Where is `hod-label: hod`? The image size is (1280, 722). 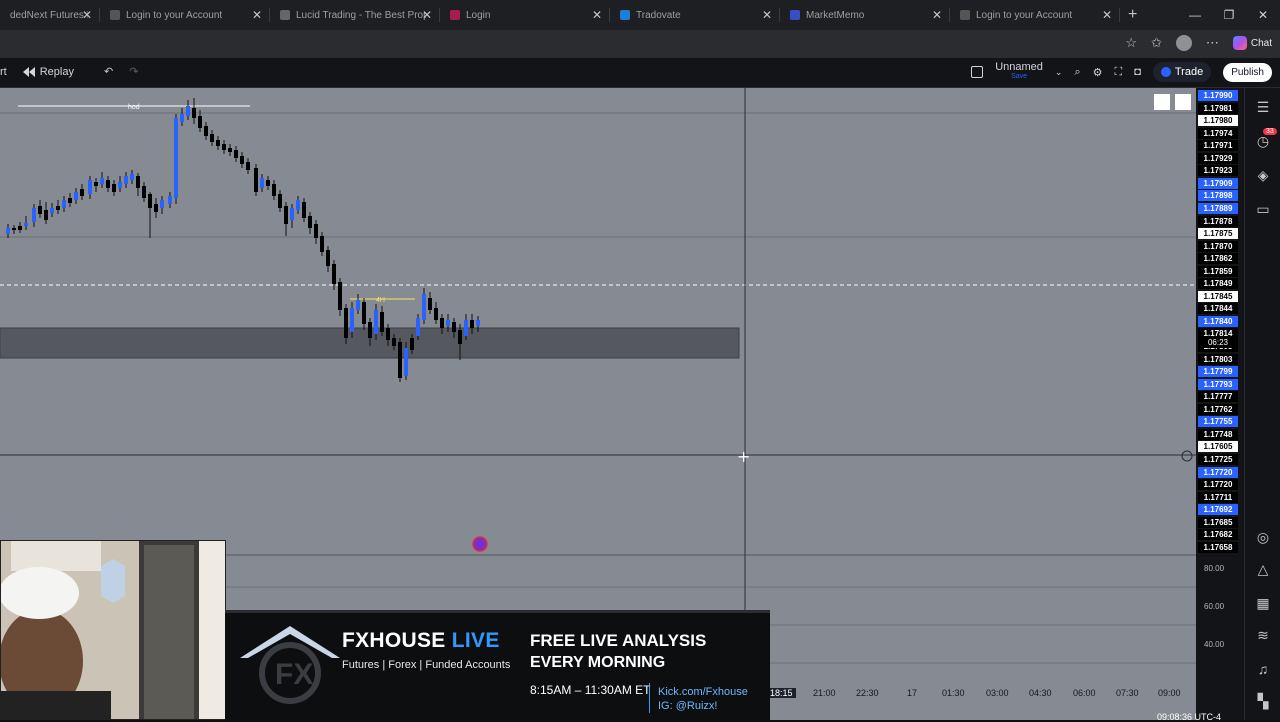 hod-label: hod is located at coordinates (134, 107).